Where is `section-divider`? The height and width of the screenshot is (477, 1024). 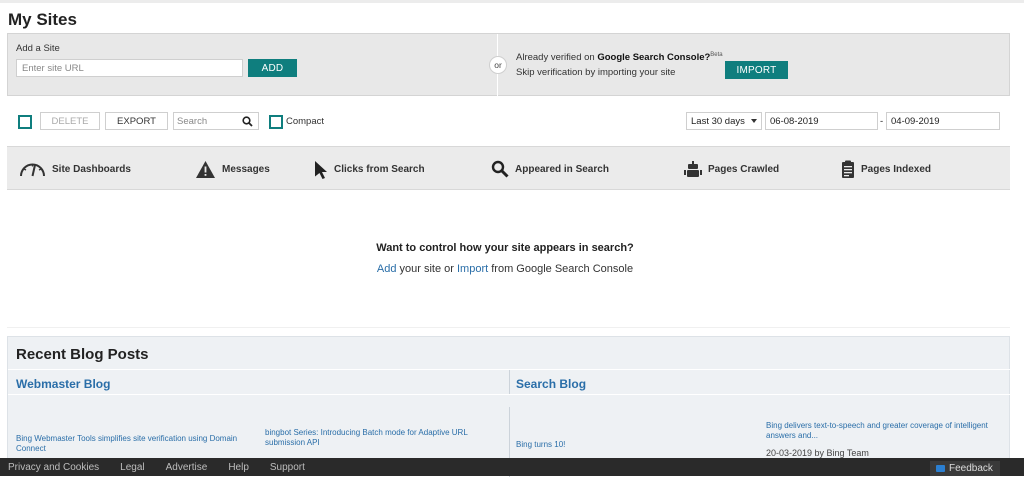
section-divider is located at coordinates (508, 327).